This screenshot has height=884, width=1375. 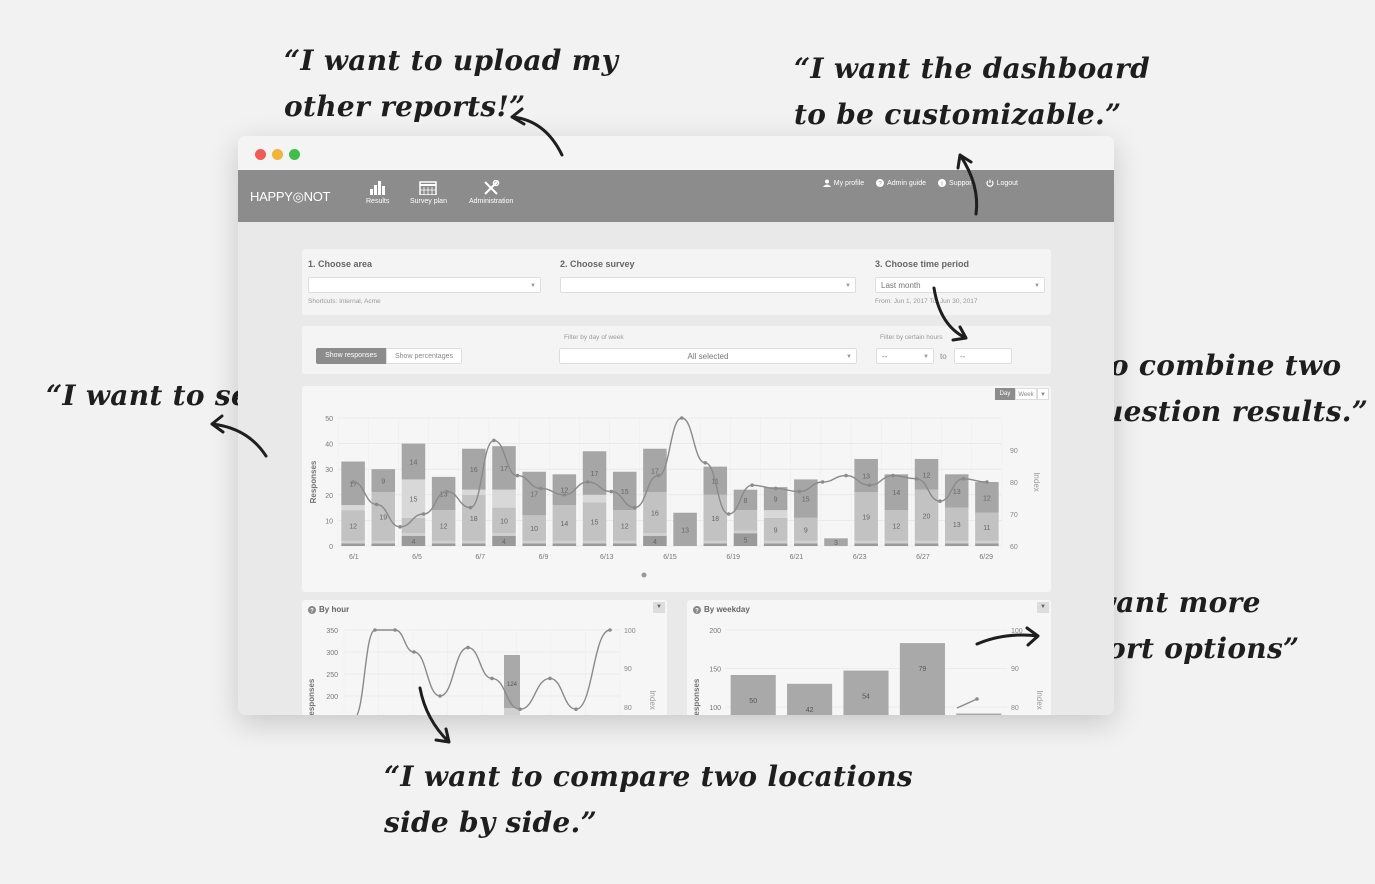 What do you see at coordinates (377, 188) in the screenshot?
I see `bar-chart-icon` at bounding box center [377, 188].